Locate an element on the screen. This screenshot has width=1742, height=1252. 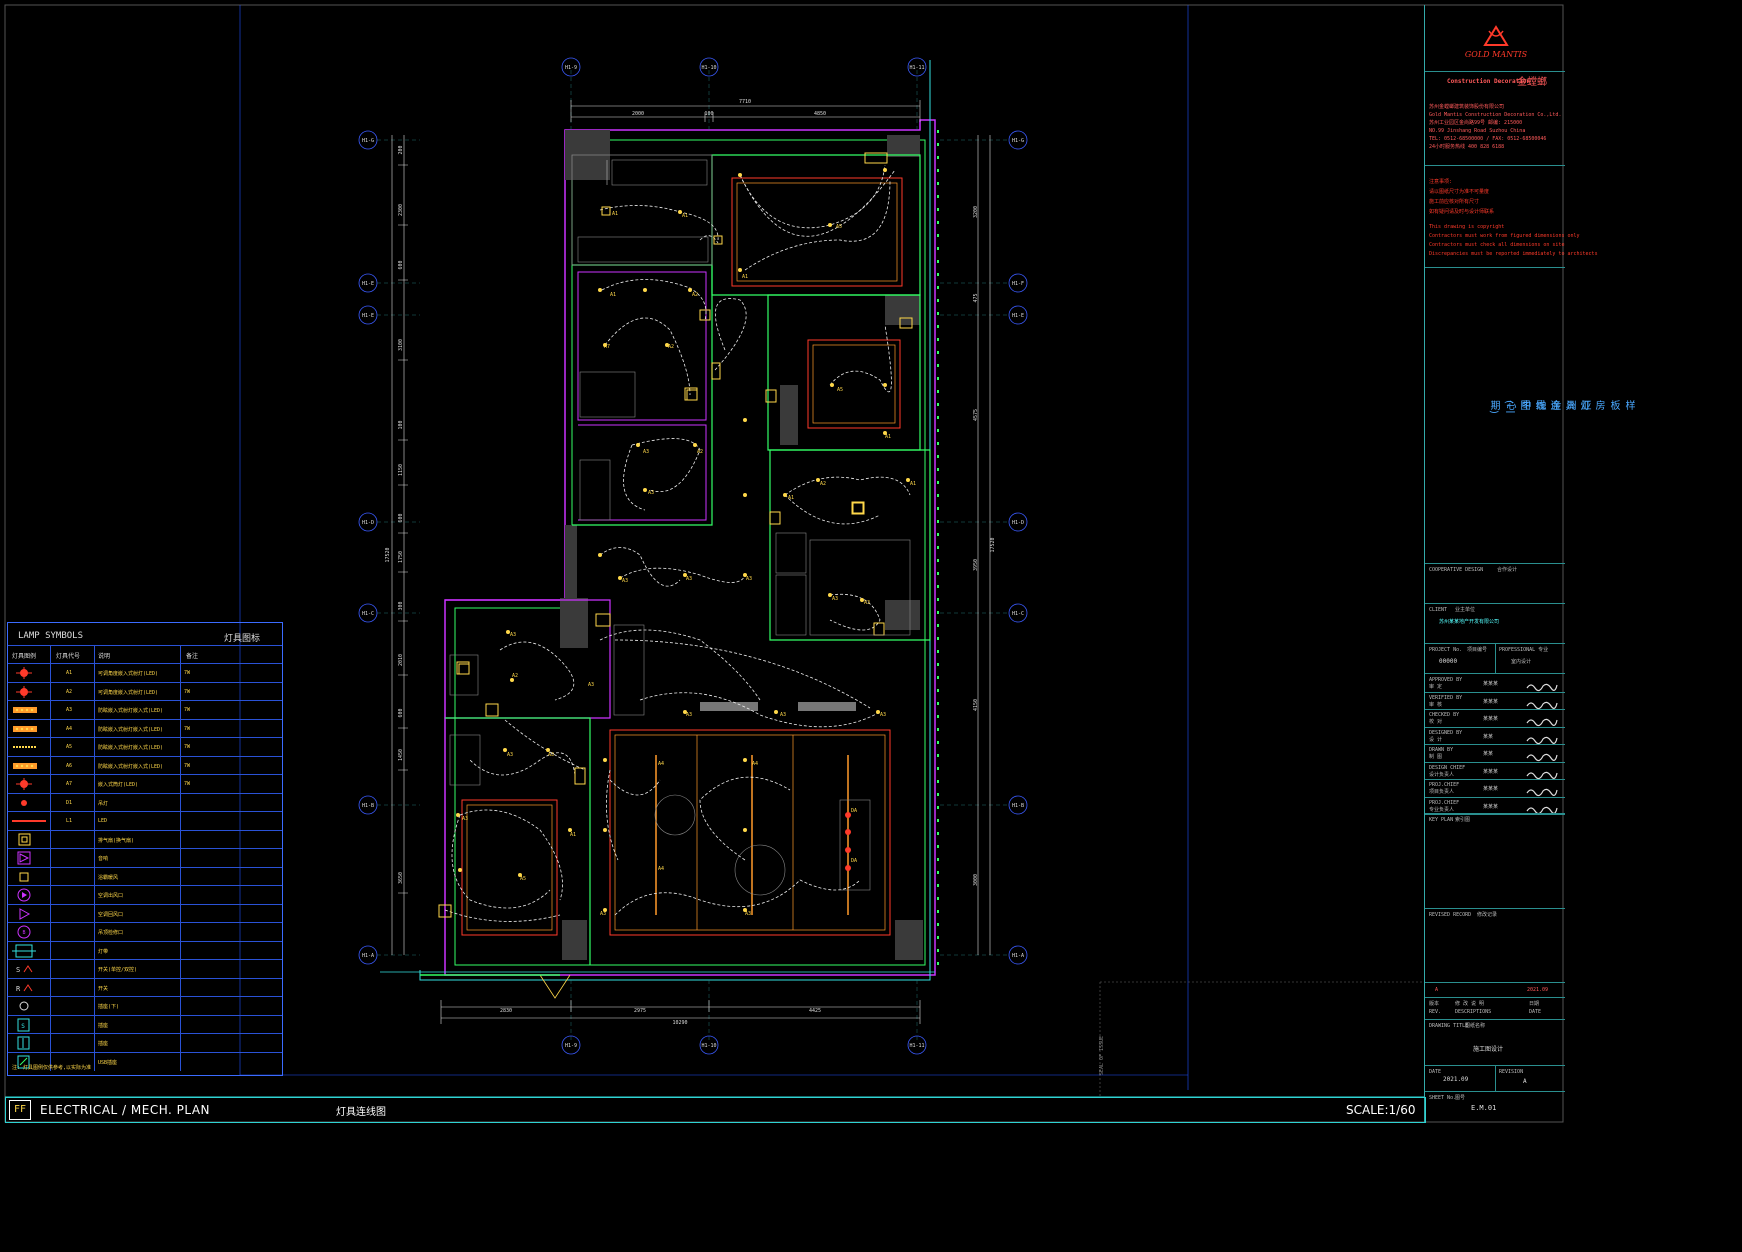
legend-desc: 嵌入式筒灯(LED) is located at coordinates (118, 785).